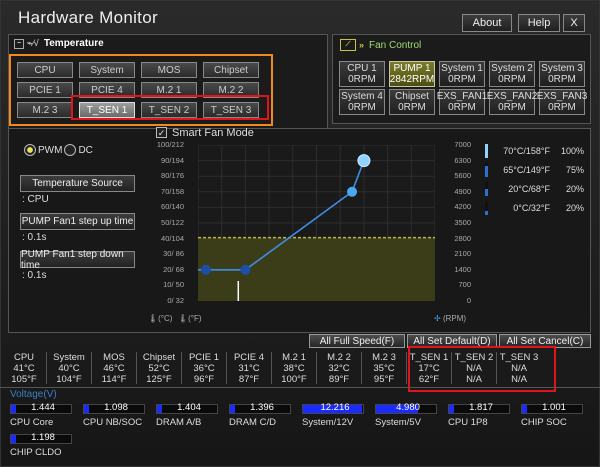 The image size is (600, 467). What do you see at coordinates (262, 407) in the screenshot?
I see `voltage-value: 1.396` at bounding box center [262, 407].